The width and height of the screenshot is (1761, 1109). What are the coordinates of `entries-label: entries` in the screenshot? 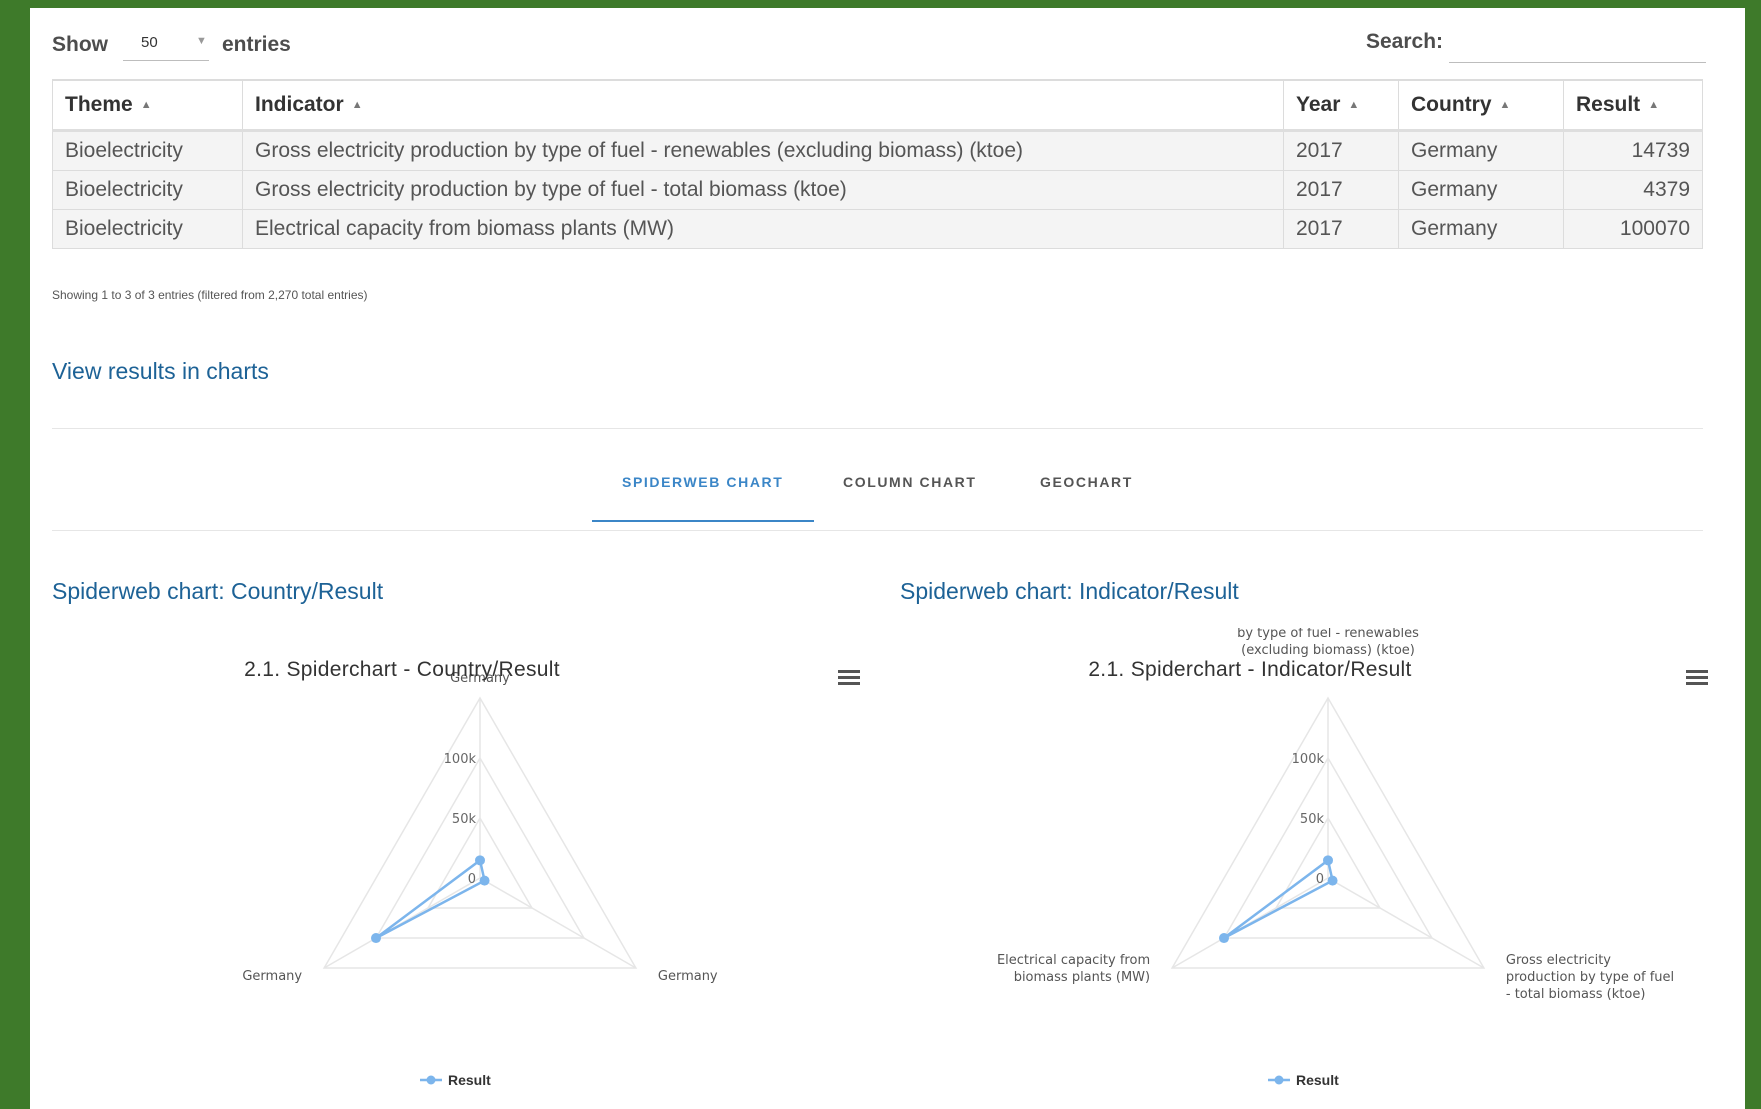 It's located at (256, 44).